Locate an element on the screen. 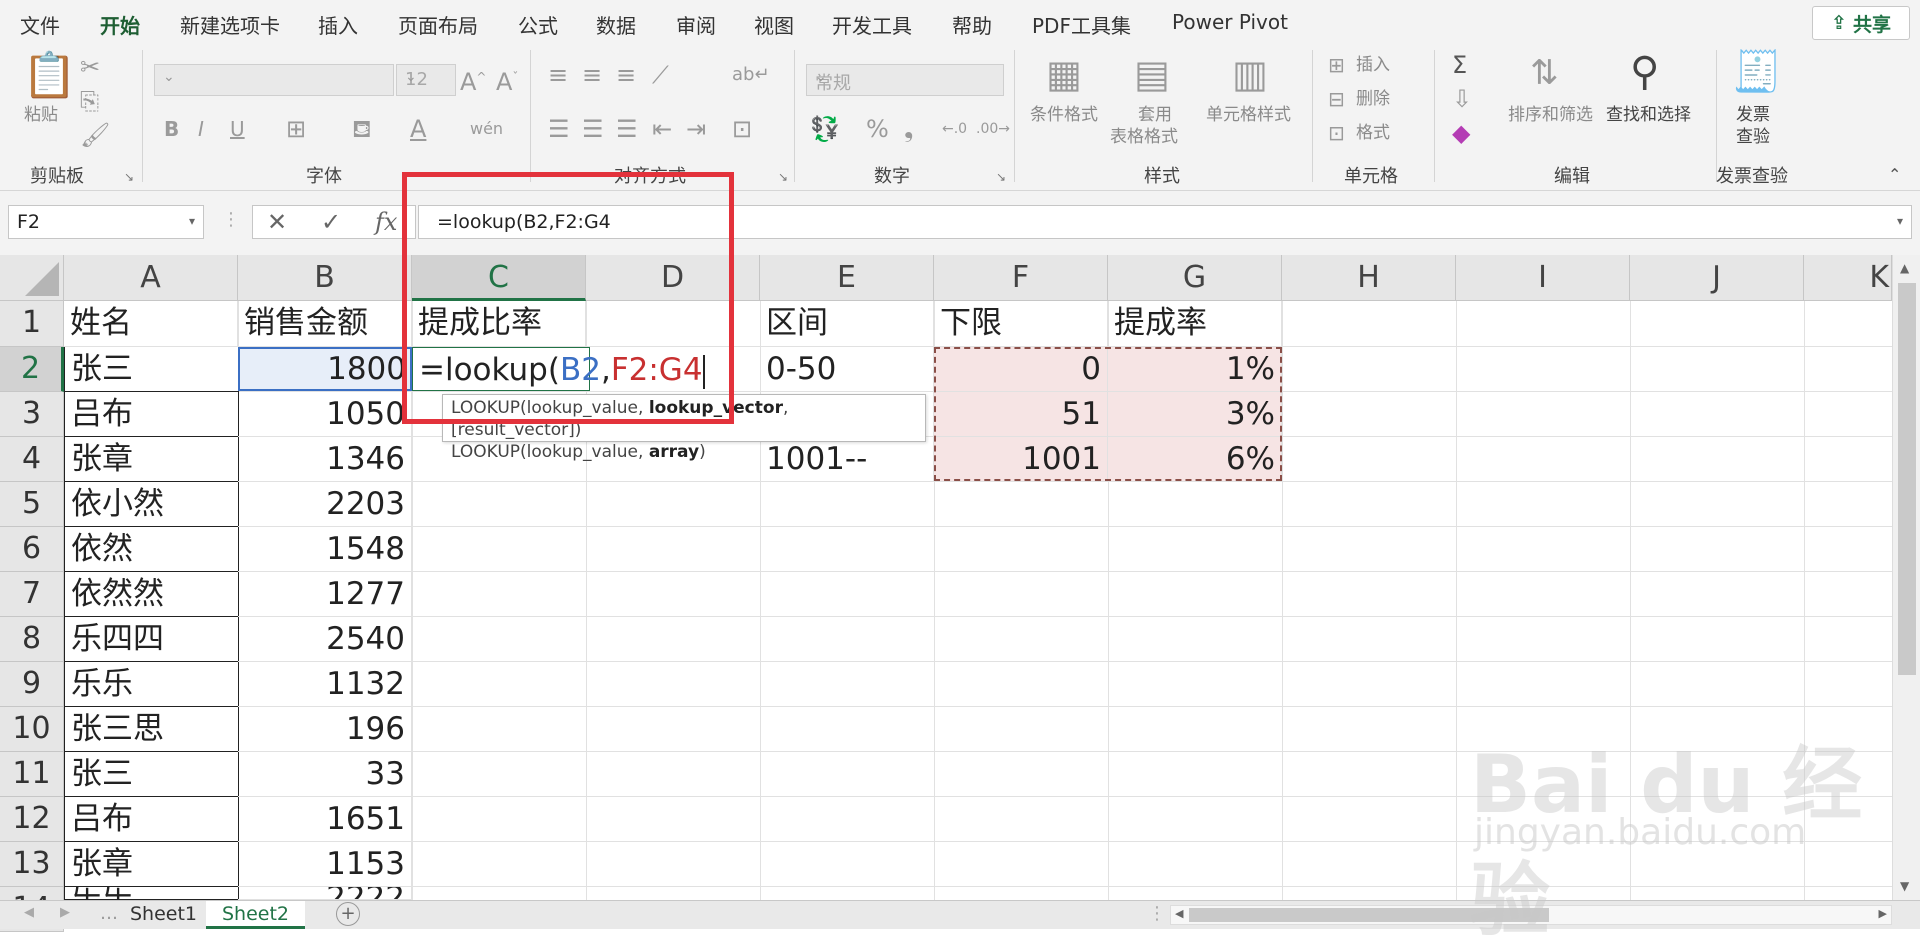 The height and width of the screenshot is (952, 1920). delete-cells-icon: ⊟ is located at coordinates (1336, 99).